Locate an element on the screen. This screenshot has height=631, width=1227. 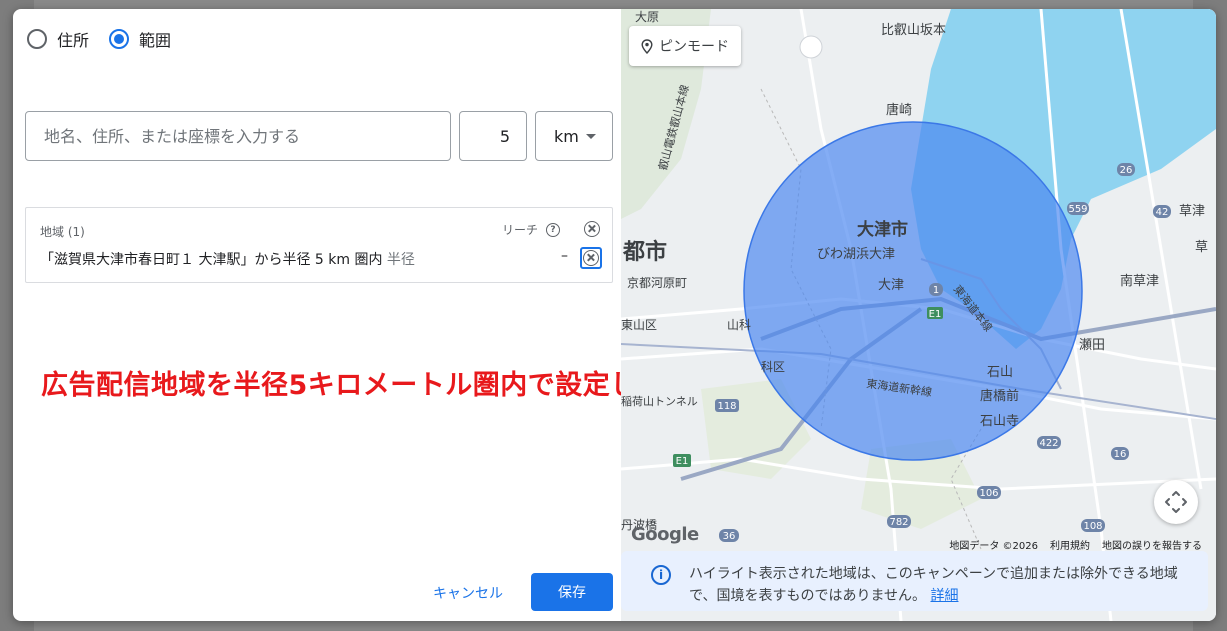
terms-link: 利用規約 is located at coordinates (1070, 544).